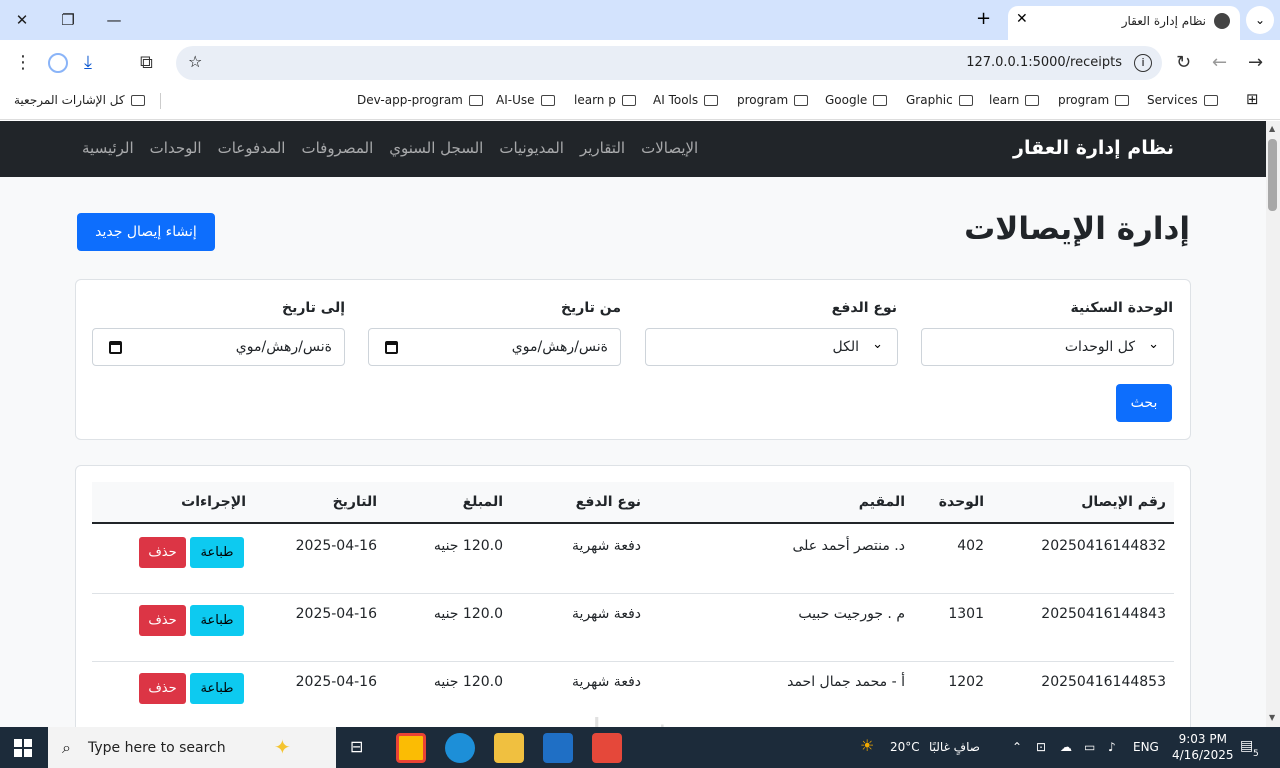 The image size is (1280, 768). Describe the element at coordinates (1094, 100) in the screenshot. I see `bookmark-program: program` at that location.